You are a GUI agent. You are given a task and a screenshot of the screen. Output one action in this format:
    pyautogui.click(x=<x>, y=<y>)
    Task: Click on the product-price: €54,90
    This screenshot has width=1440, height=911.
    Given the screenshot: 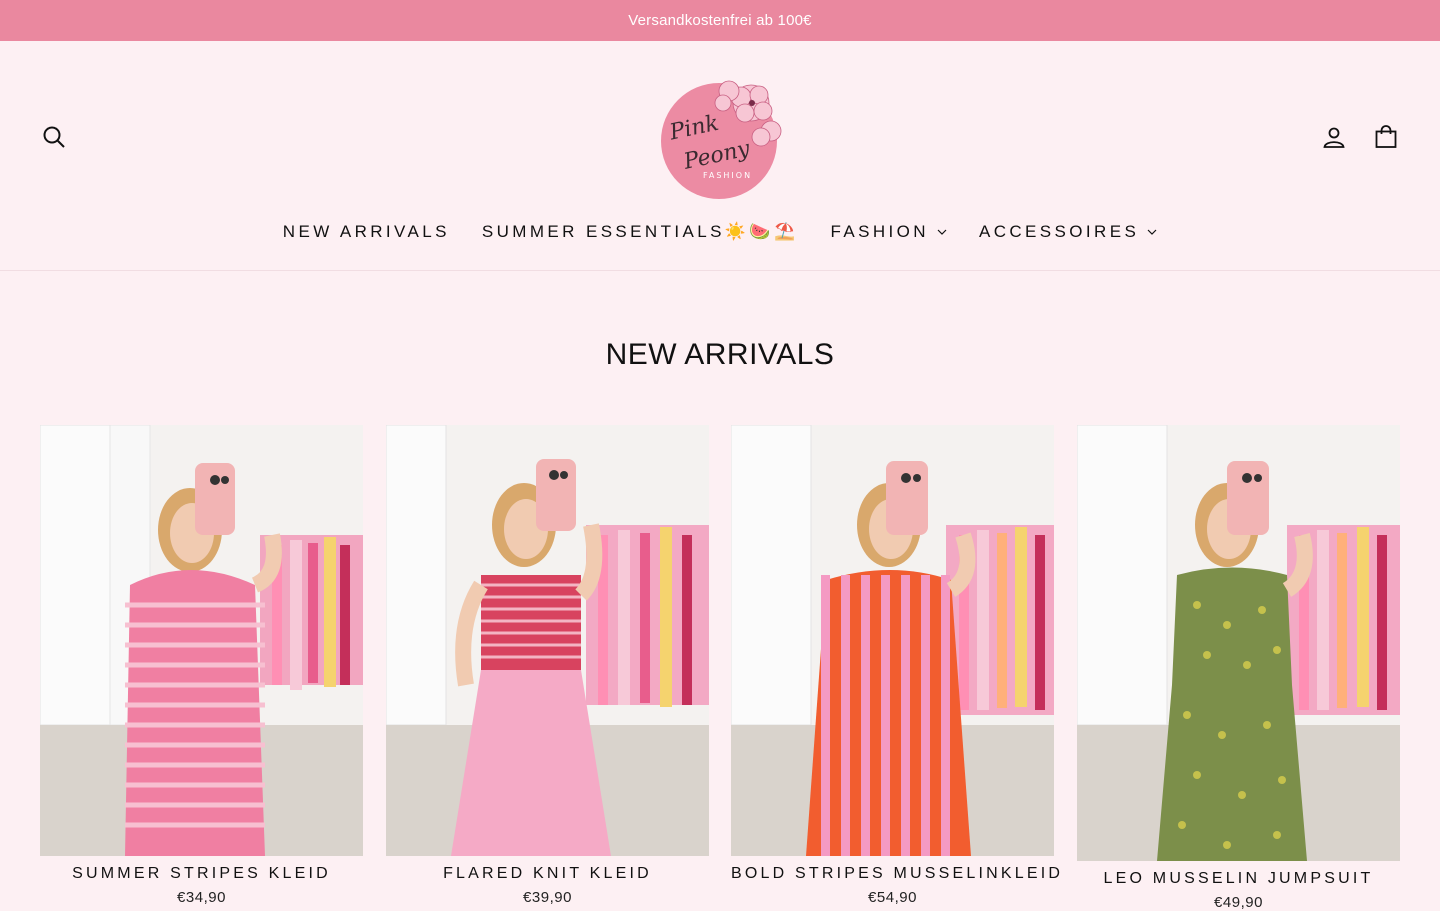 What is the action you would take?
    pyautogui.click(x=892, y=897)
    